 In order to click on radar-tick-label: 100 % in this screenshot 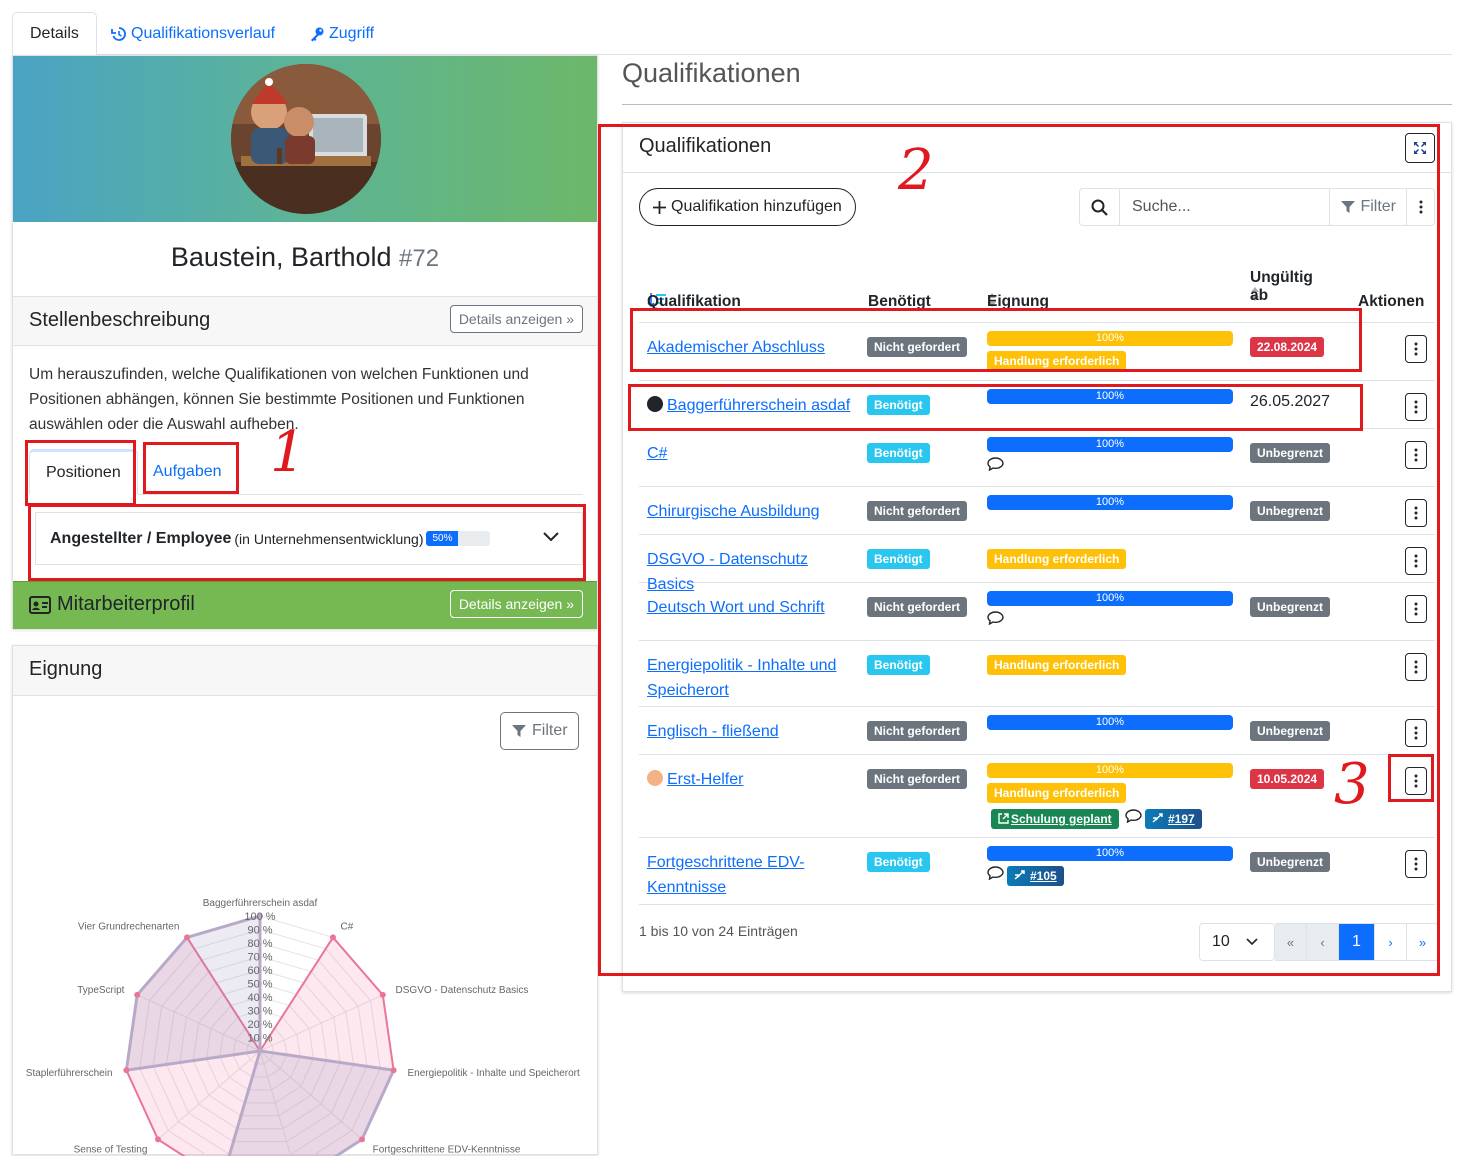, I will do `click(259, 917)`.